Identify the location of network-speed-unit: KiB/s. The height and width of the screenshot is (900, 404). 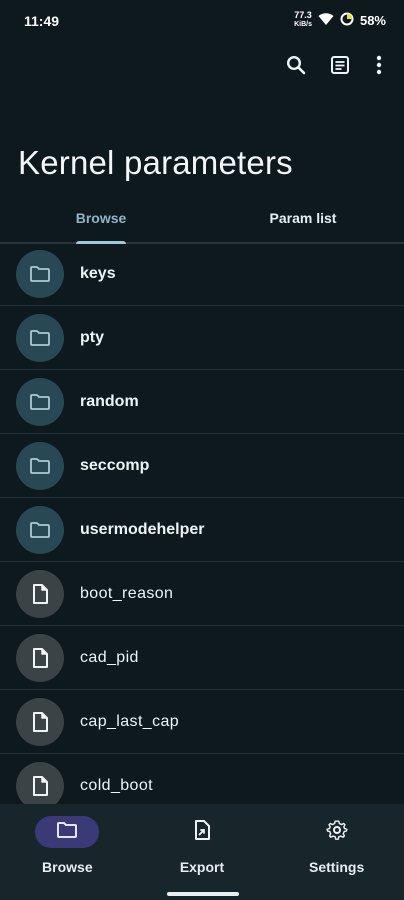
(303, 24).